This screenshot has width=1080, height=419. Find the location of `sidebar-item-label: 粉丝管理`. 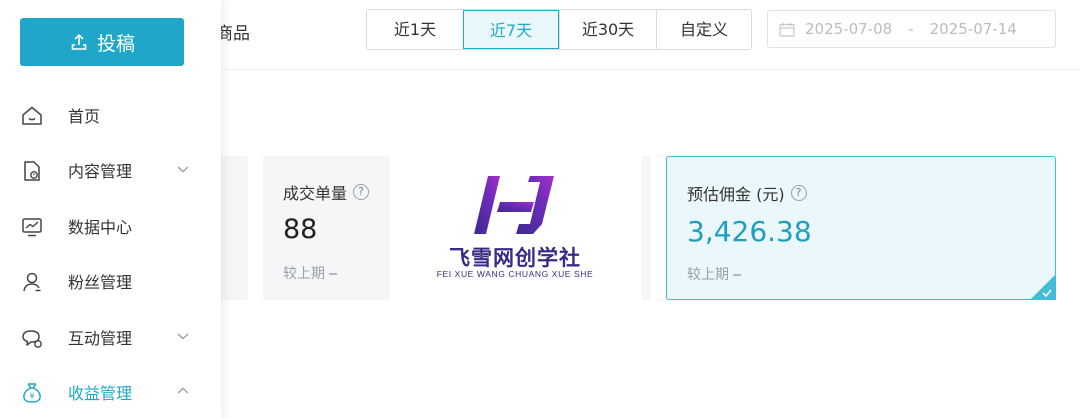

sidebar-item-label: 粉丝管理 is located at coordinates (100, 282).